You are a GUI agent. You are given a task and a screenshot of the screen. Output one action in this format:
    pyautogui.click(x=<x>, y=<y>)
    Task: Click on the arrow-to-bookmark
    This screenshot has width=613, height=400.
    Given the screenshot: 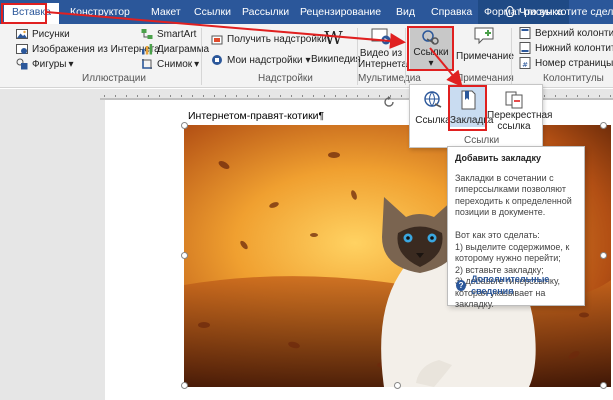 What is the action you would take?
    pyautogui.click(x=446, y=67)
    